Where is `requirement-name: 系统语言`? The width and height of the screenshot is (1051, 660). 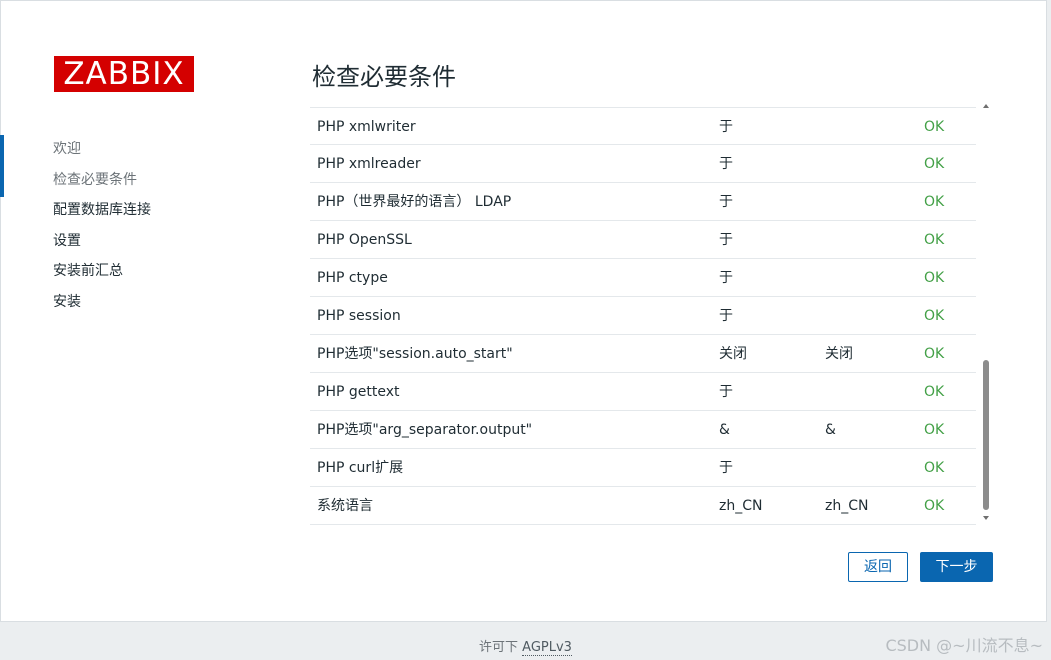
requirement-name: 系统语言 is located at coordinates (345, 506).